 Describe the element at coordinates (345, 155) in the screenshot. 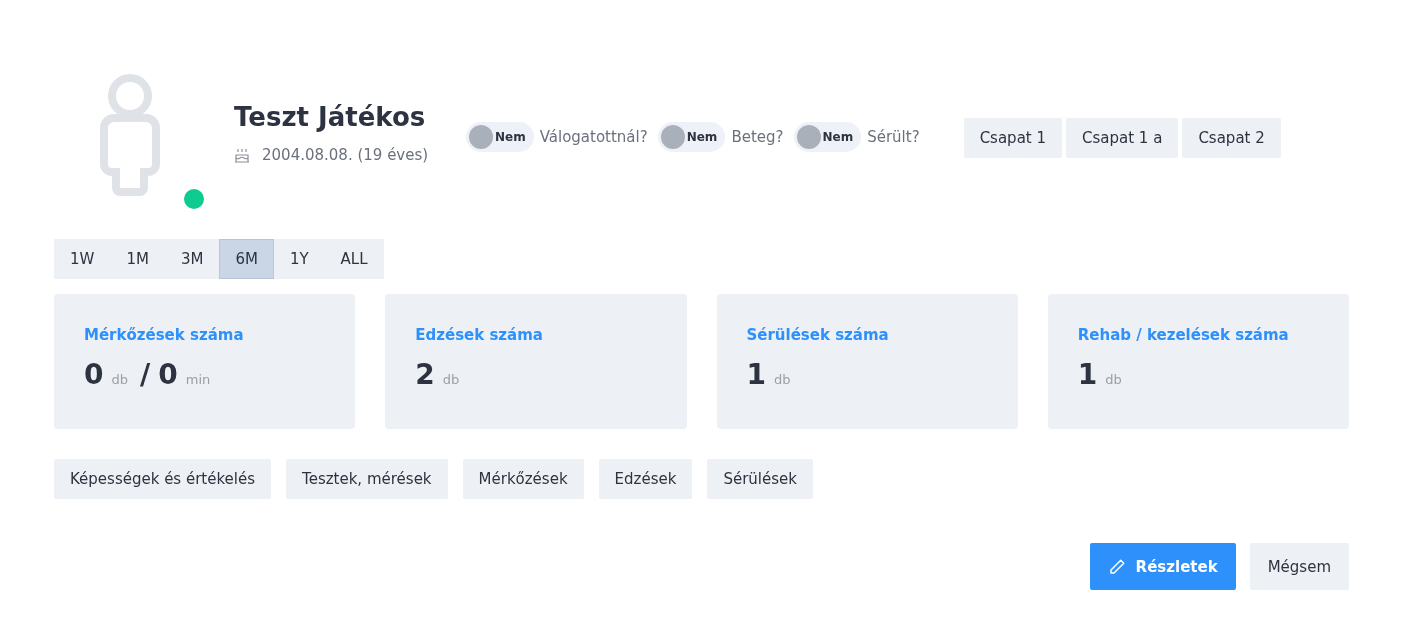

I see `birth-date: 2004.08.08. (19 éves)` at that location.